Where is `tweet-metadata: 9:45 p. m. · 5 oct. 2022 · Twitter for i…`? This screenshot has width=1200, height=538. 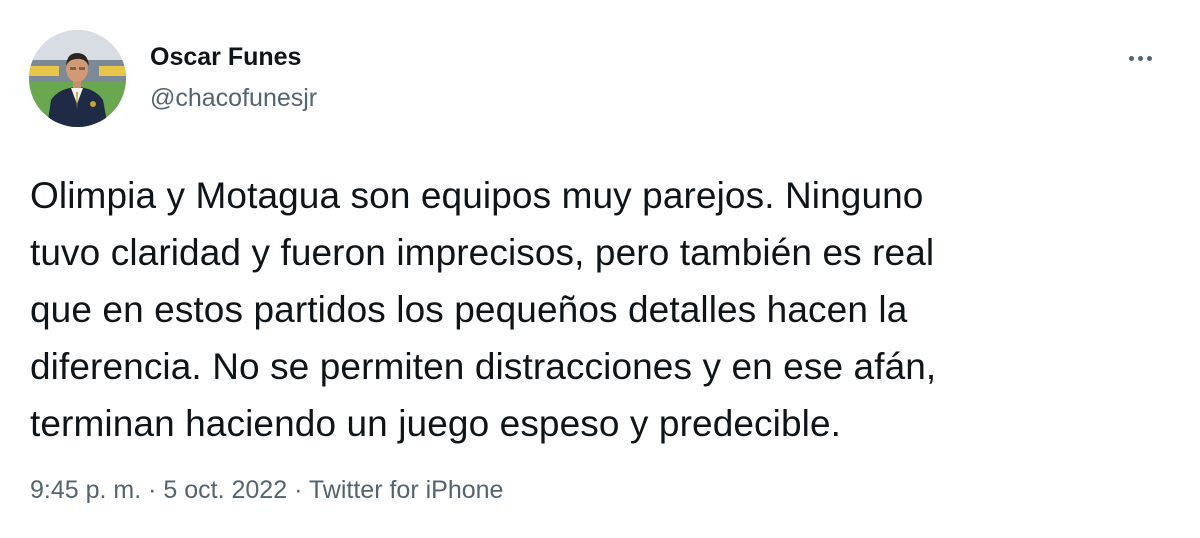
tweet-metadata: 9:45 p. m. · 5 oct. 2022 · Twitter for i… is located at coordinates (266, 490).